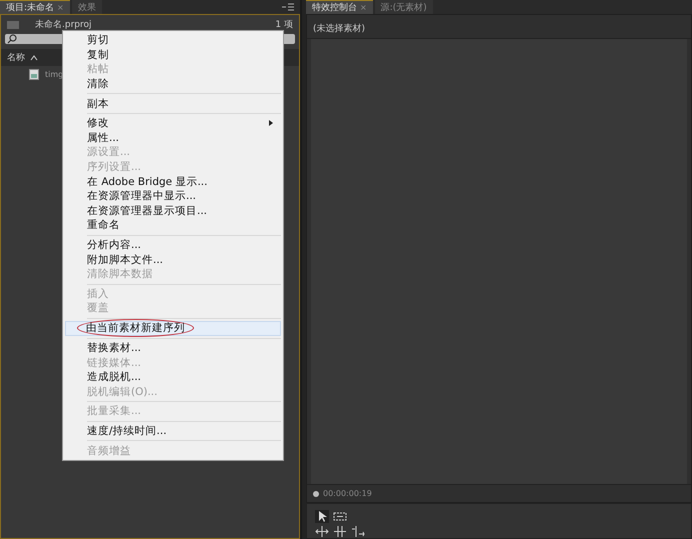  Describe the element at coordinates (173, 40) in the screenshot. I see `menu-item: 剪切` at that location.